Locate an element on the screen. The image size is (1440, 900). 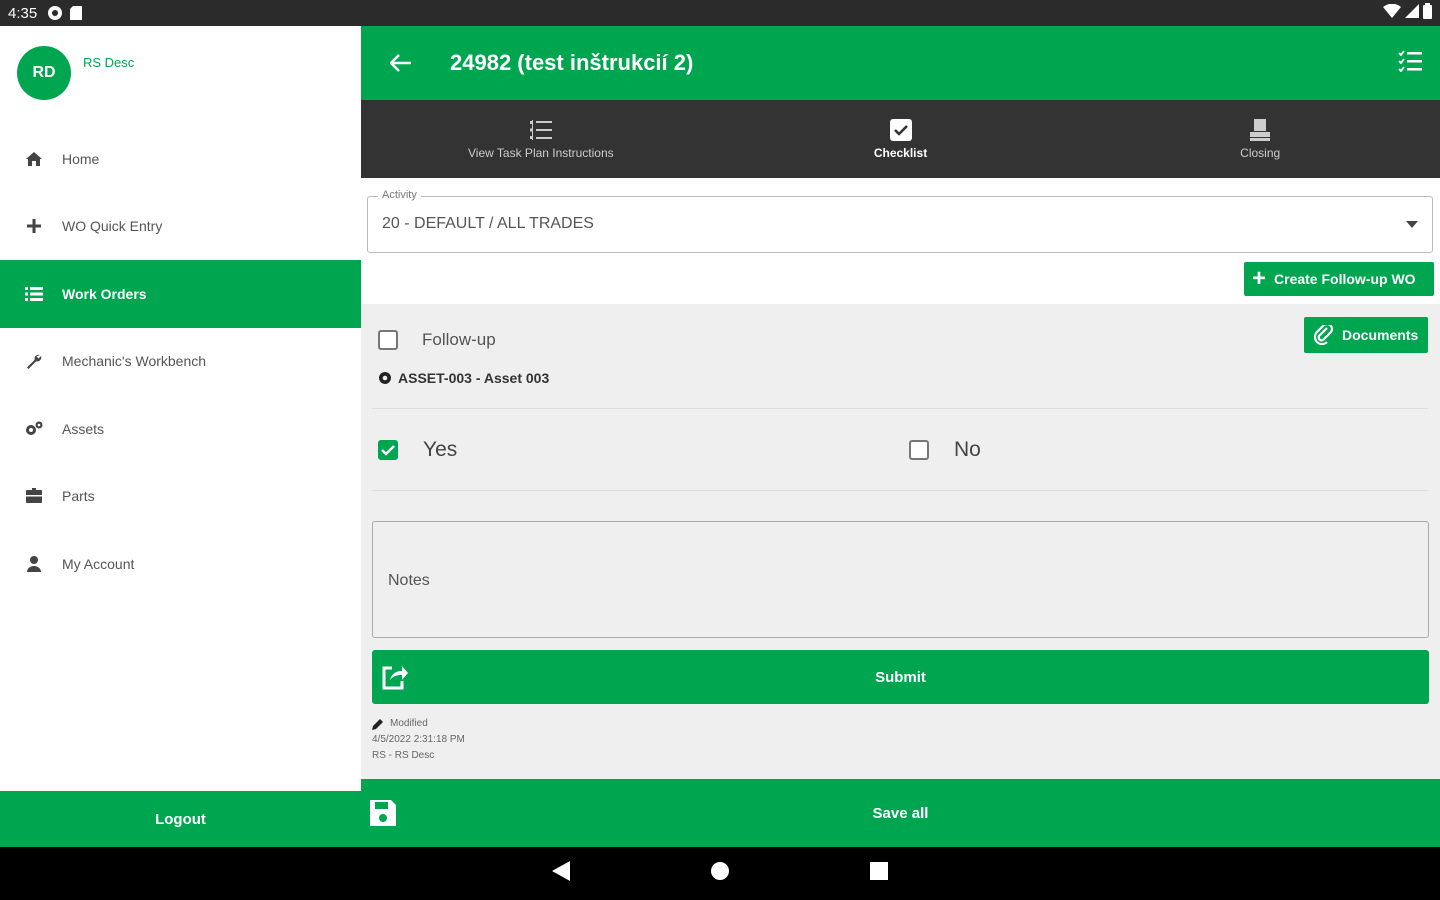
box-icon is located at coordinates (34, 496).